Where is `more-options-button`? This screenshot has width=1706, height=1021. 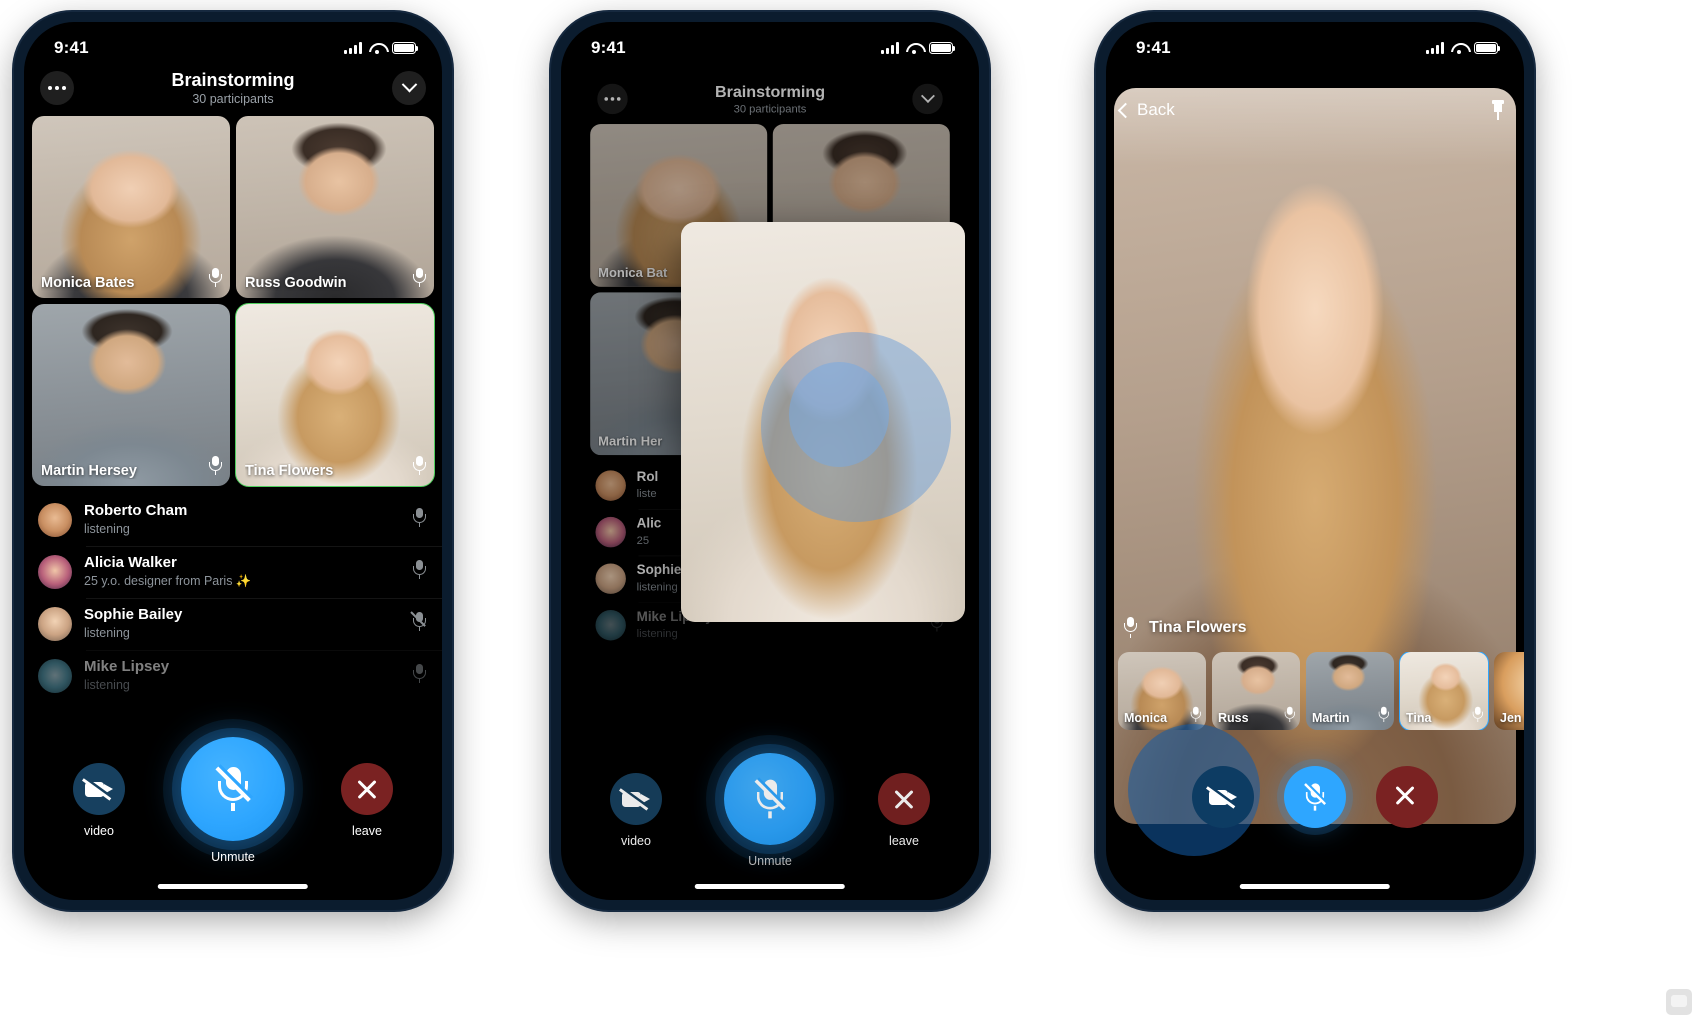 more-options-button is located at coordinates (57, 87).